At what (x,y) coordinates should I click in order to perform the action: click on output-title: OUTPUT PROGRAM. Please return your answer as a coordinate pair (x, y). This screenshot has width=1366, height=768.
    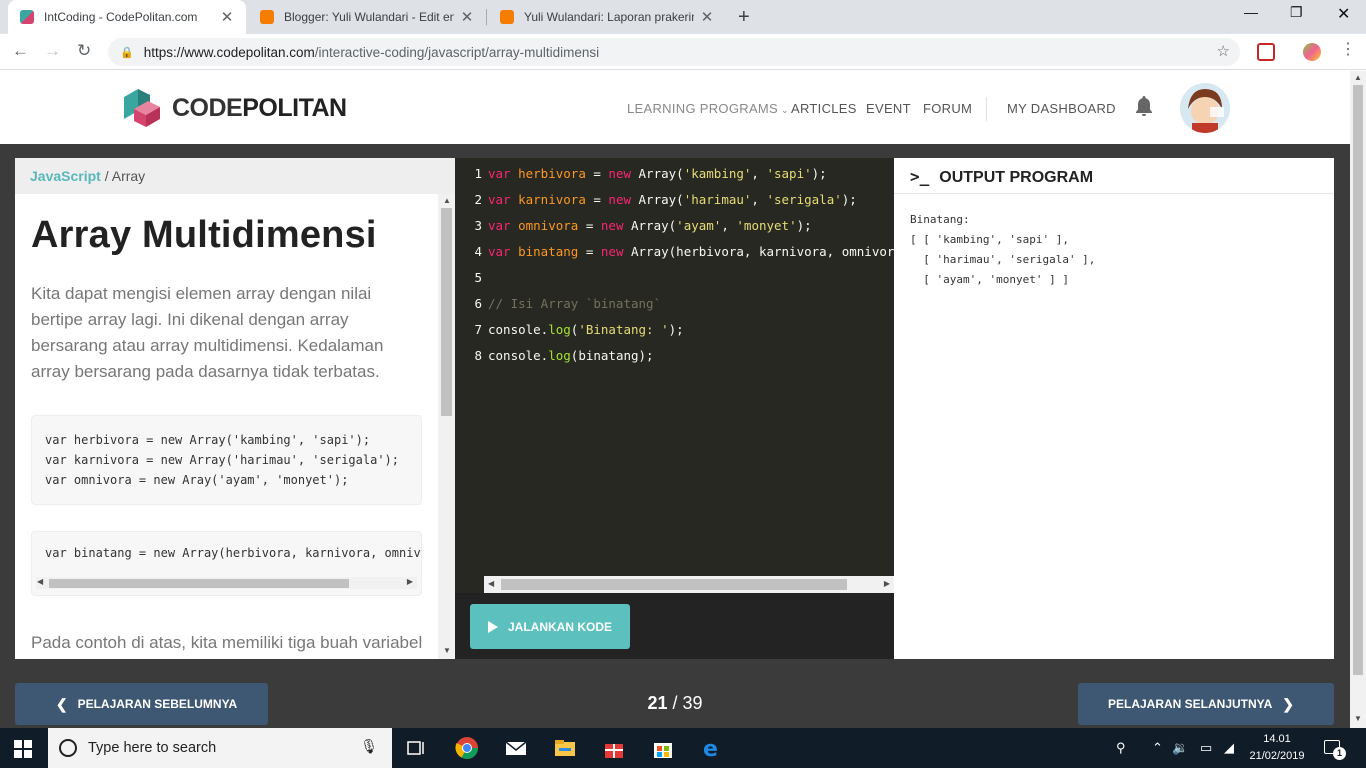
    Looking at the image, I should click on (1016, 177).